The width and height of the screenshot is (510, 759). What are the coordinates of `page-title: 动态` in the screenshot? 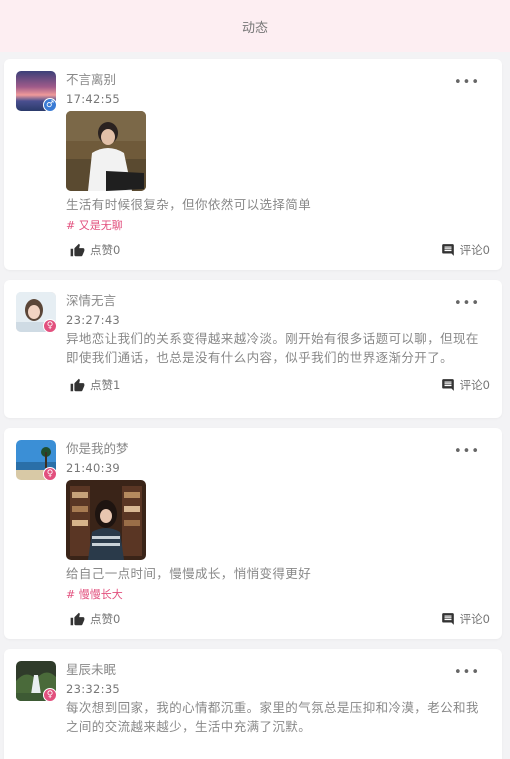 It's located at (254, 28).